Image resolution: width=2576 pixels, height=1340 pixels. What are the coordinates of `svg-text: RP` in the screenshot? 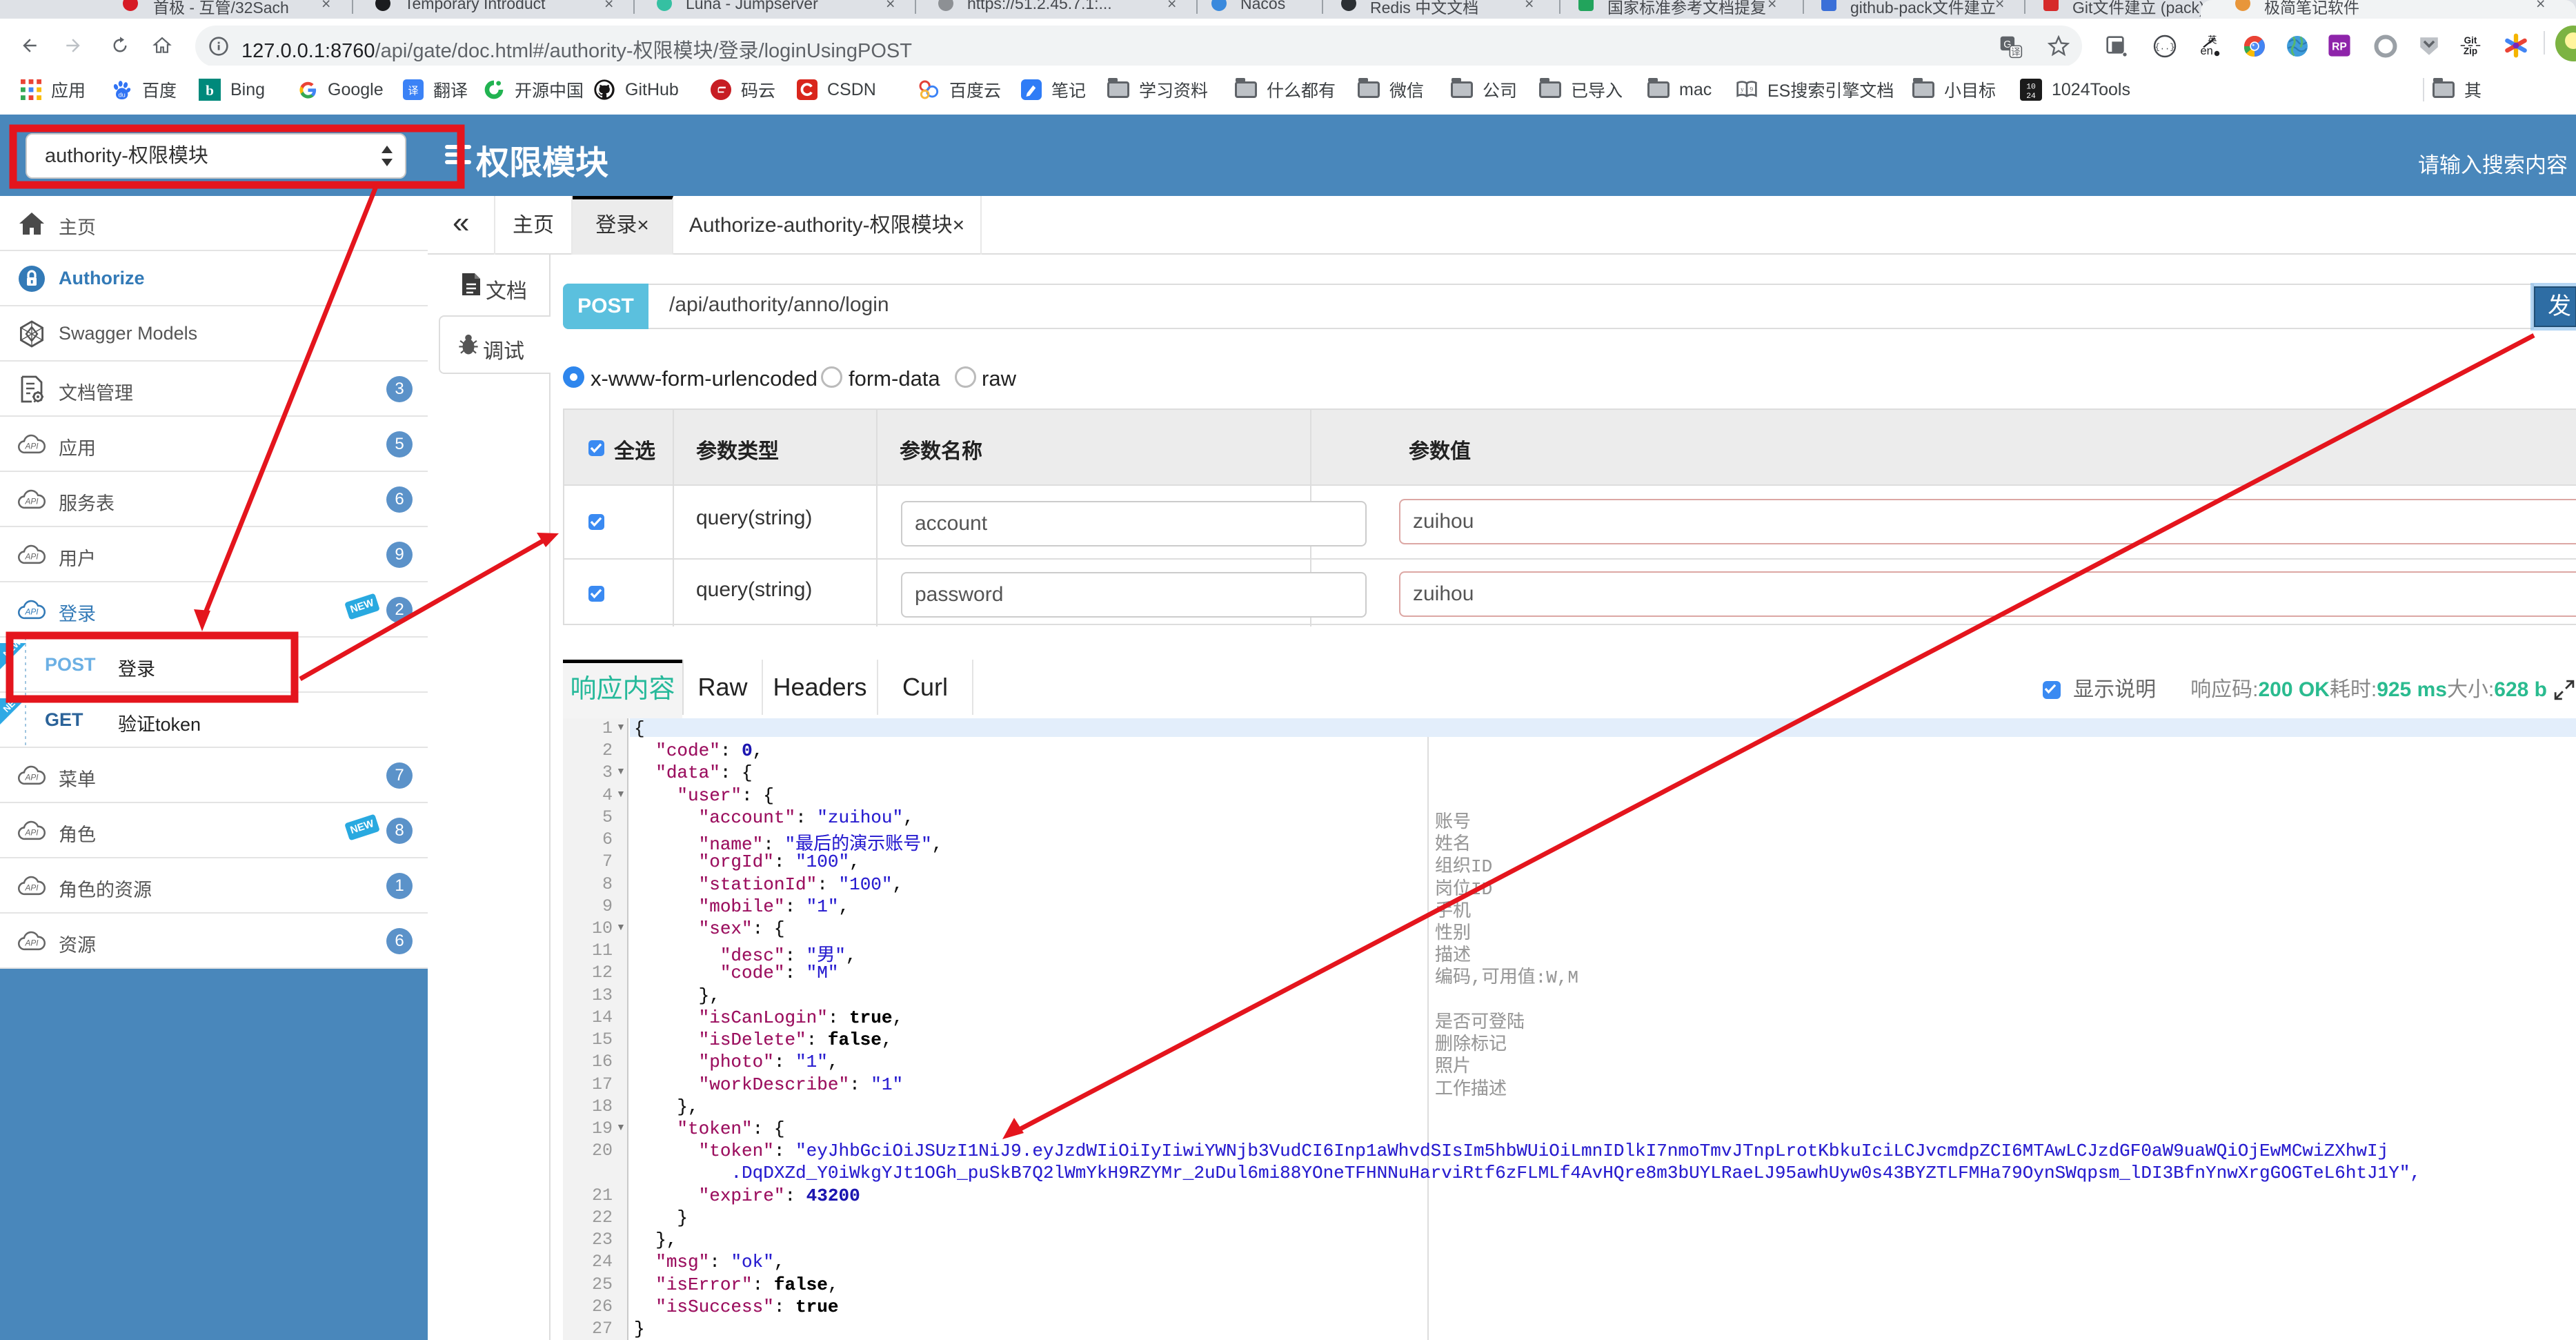 It's located at (2339, 46).